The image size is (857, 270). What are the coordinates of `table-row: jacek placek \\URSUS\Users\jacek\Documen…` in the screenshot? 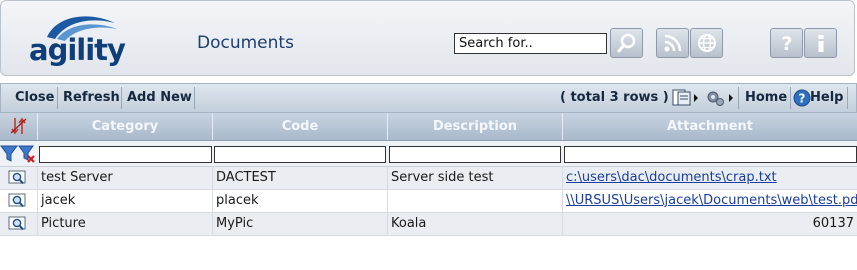 It's located at (428, 201).